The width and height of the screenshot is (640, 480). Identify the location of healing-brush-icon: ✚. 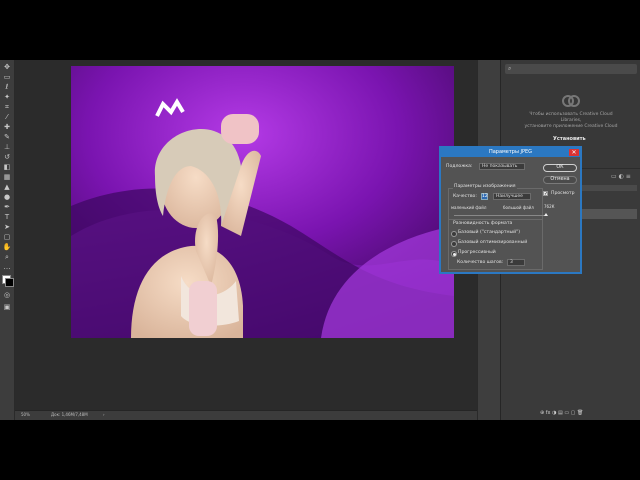
(7, 127).